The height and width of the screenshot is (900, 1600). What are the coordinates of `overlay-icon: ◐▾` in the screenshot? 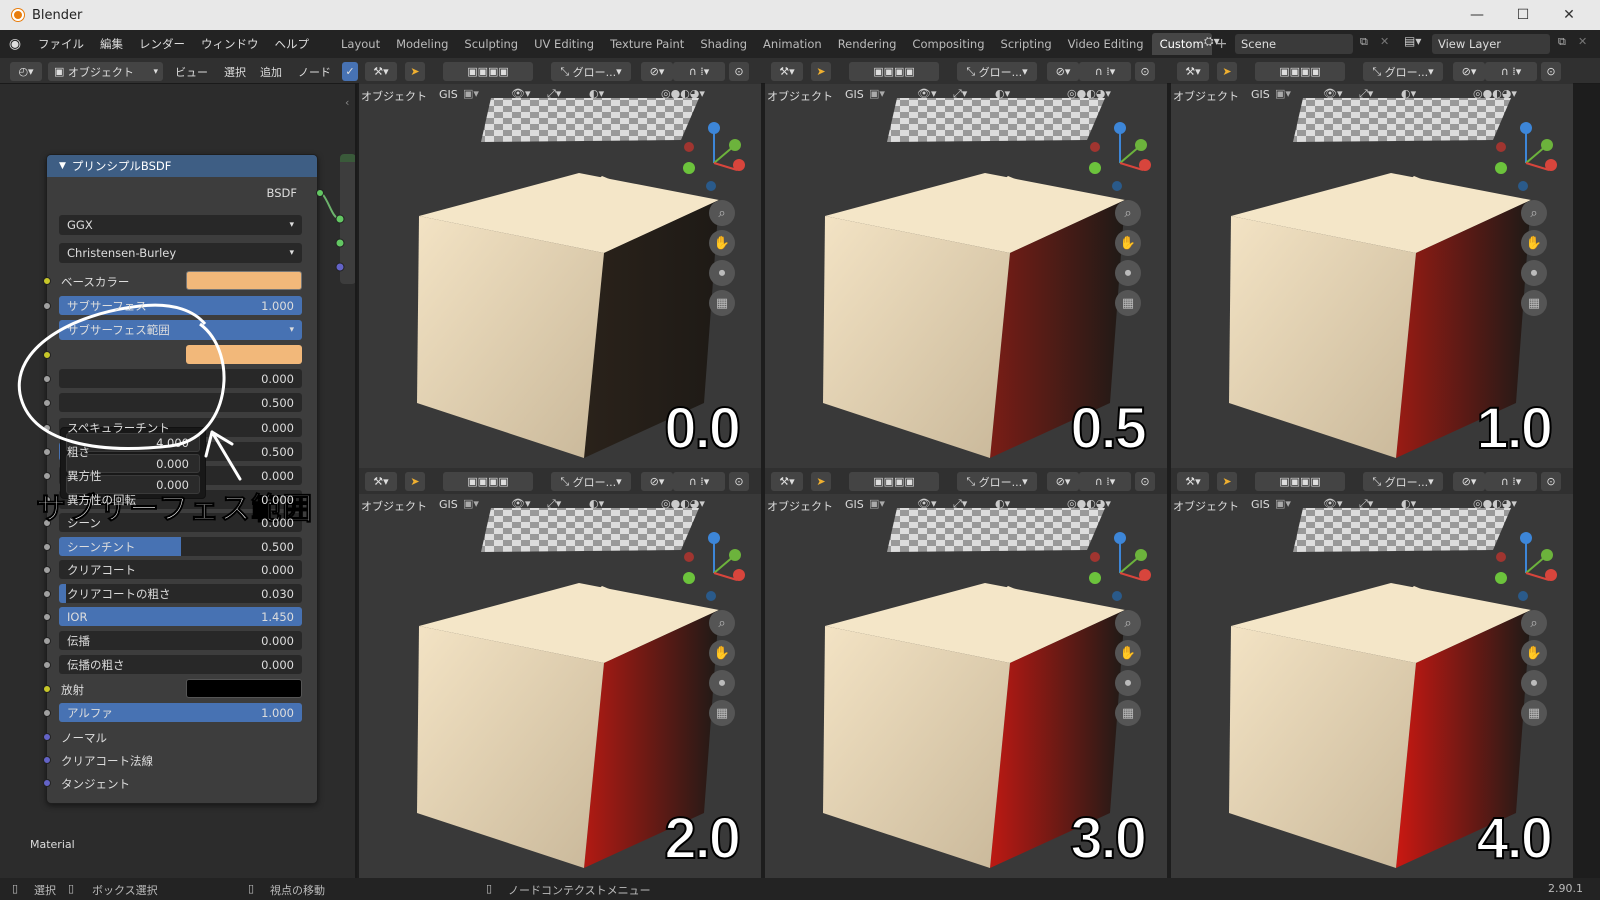 It's located at (1002, 93).